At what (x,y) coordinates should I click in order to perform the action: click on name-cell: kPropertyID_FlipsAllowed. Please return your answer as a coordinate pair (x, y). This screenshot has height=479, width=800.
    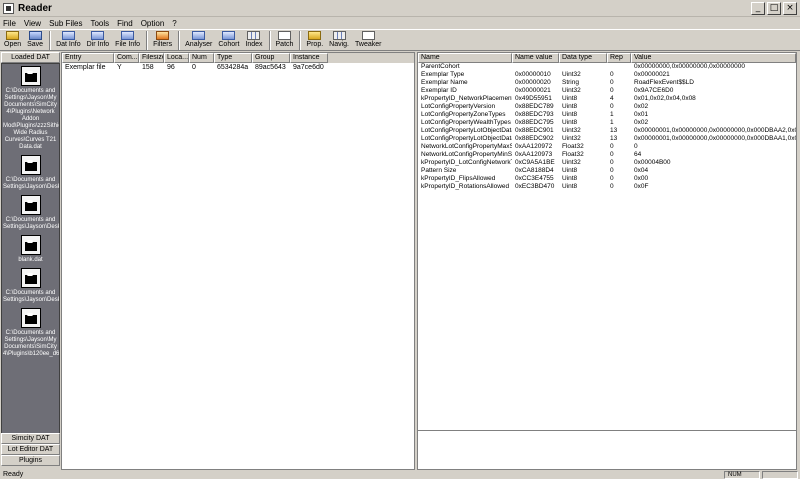
    Looking at the image, I should click on (458, 178).